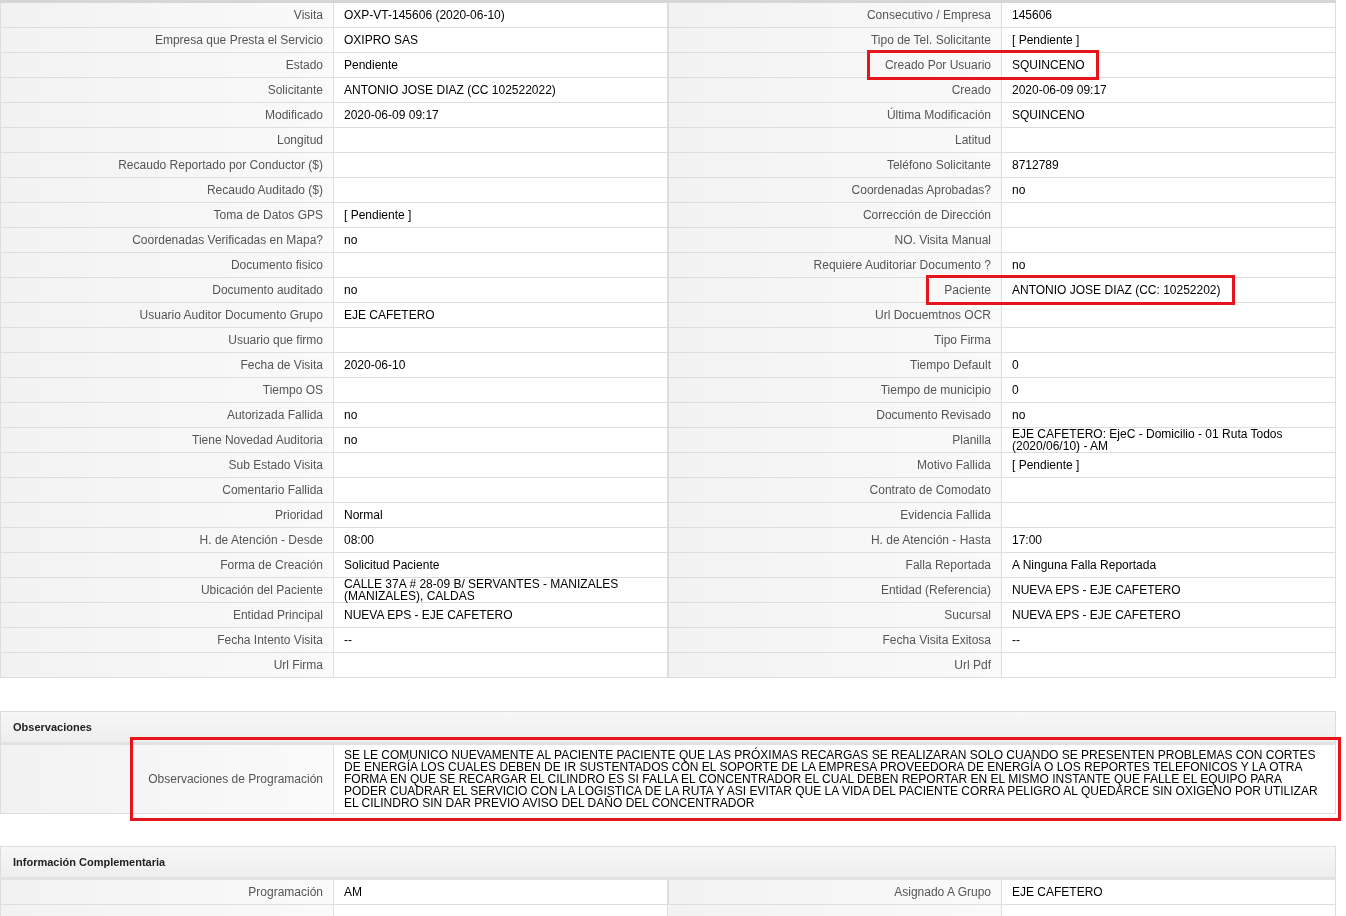 The width and height of the screenshot is (1346, 916). What do you see at coordinates (930, 540) in the screenshot?
I see `field-label: H. de Atención - Hasta` at bounding box center [930, 540].